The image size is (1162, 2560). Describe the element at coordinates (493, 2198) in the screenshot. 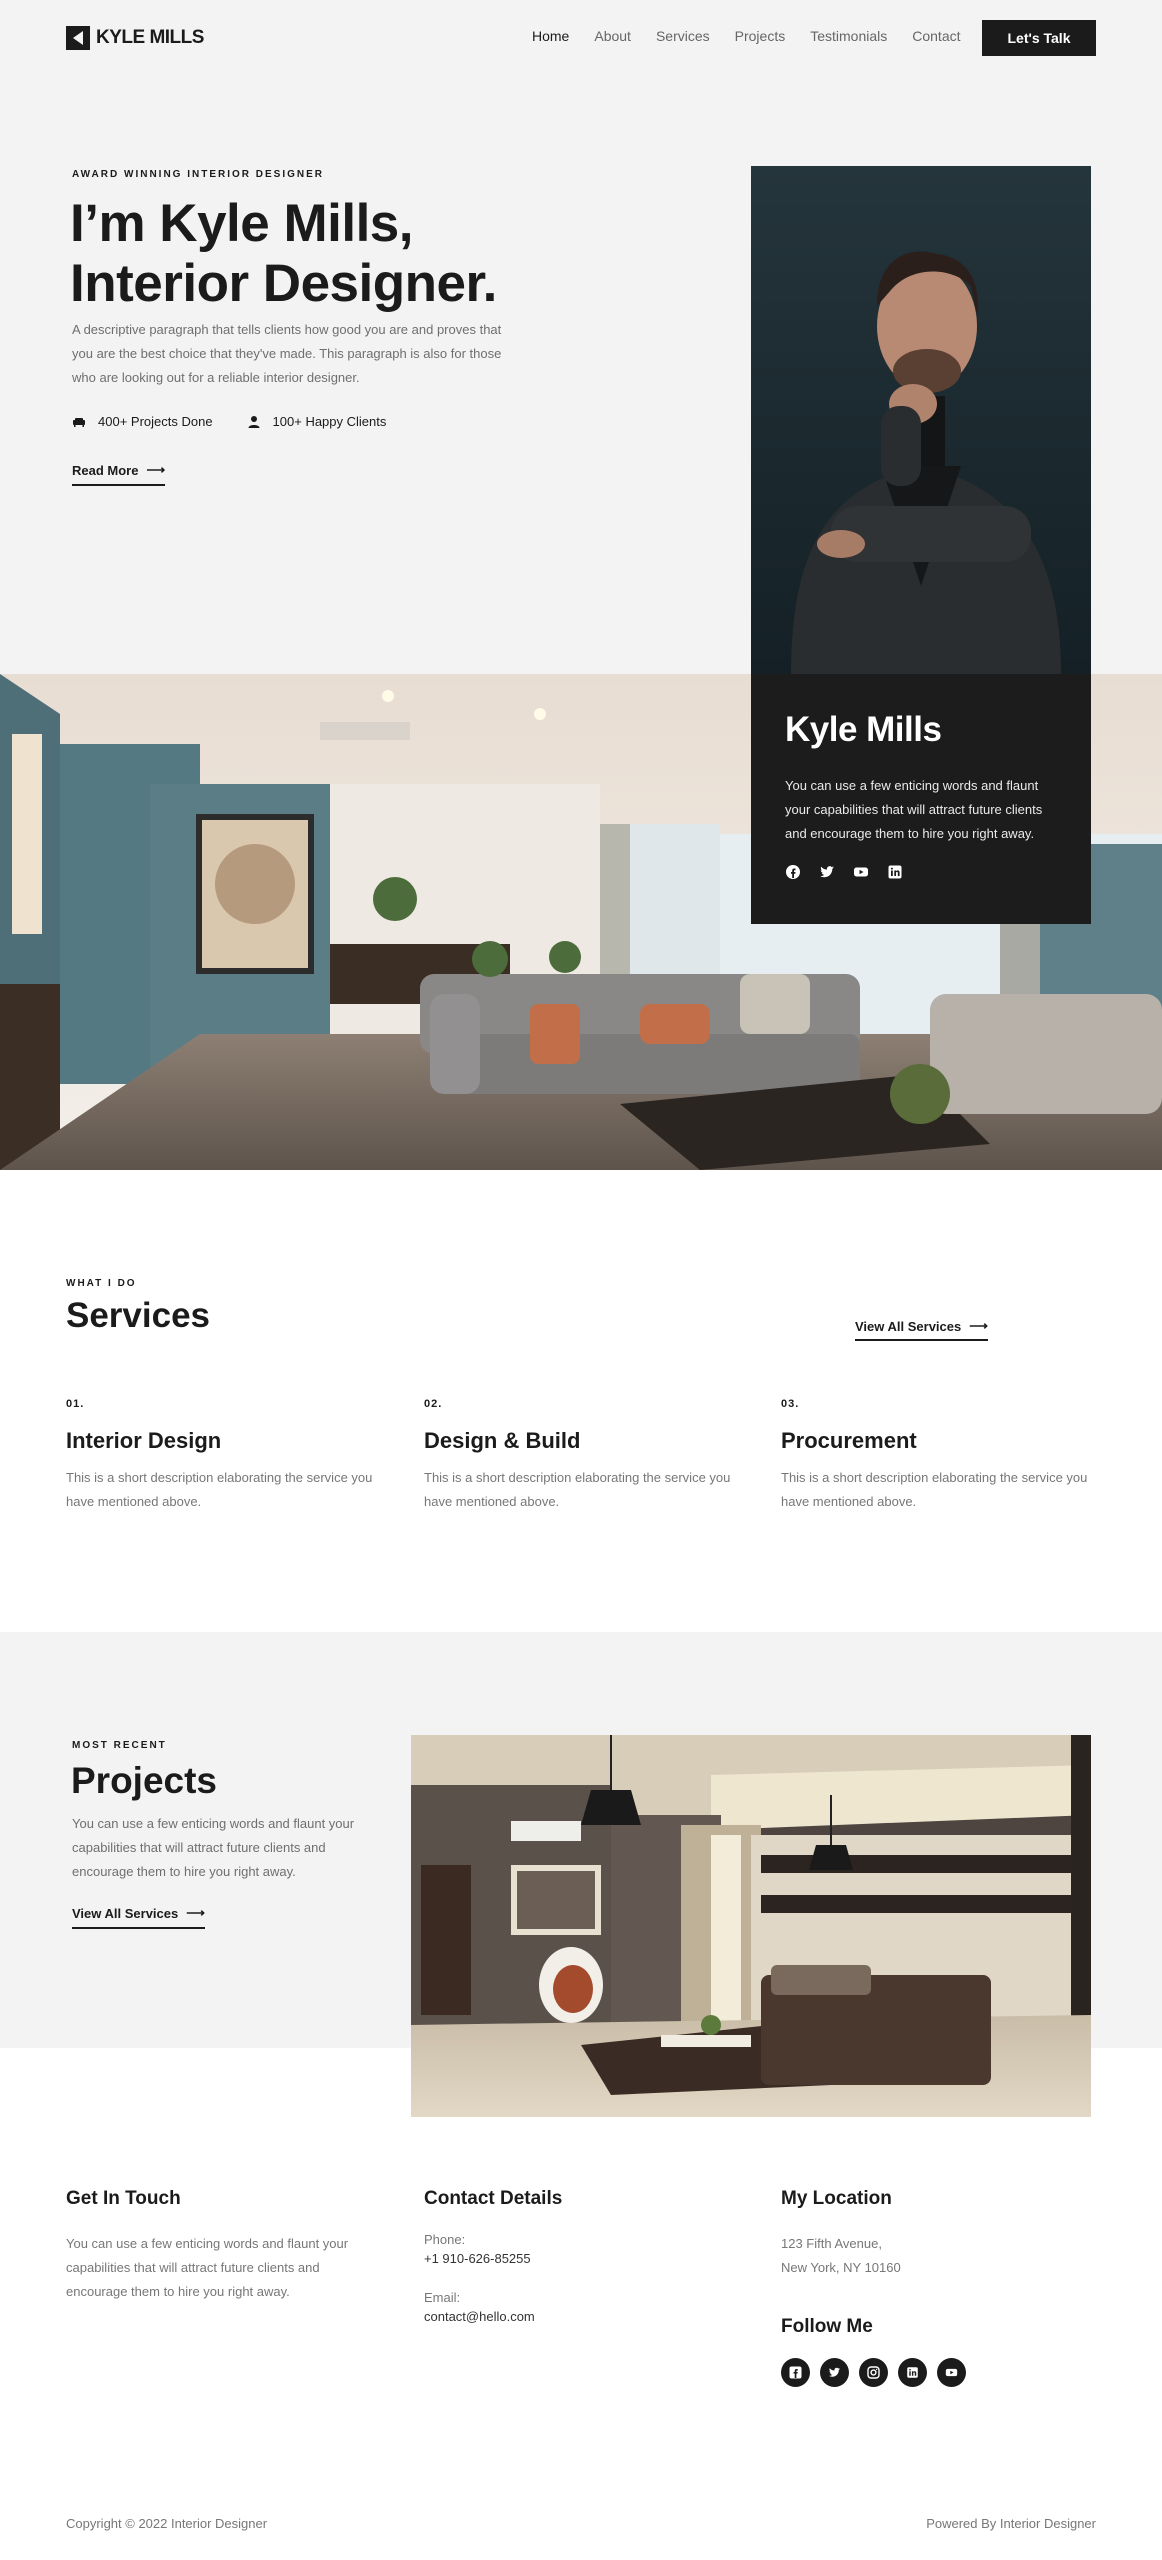

I see `contact-details-title: Contact Details` at that location.